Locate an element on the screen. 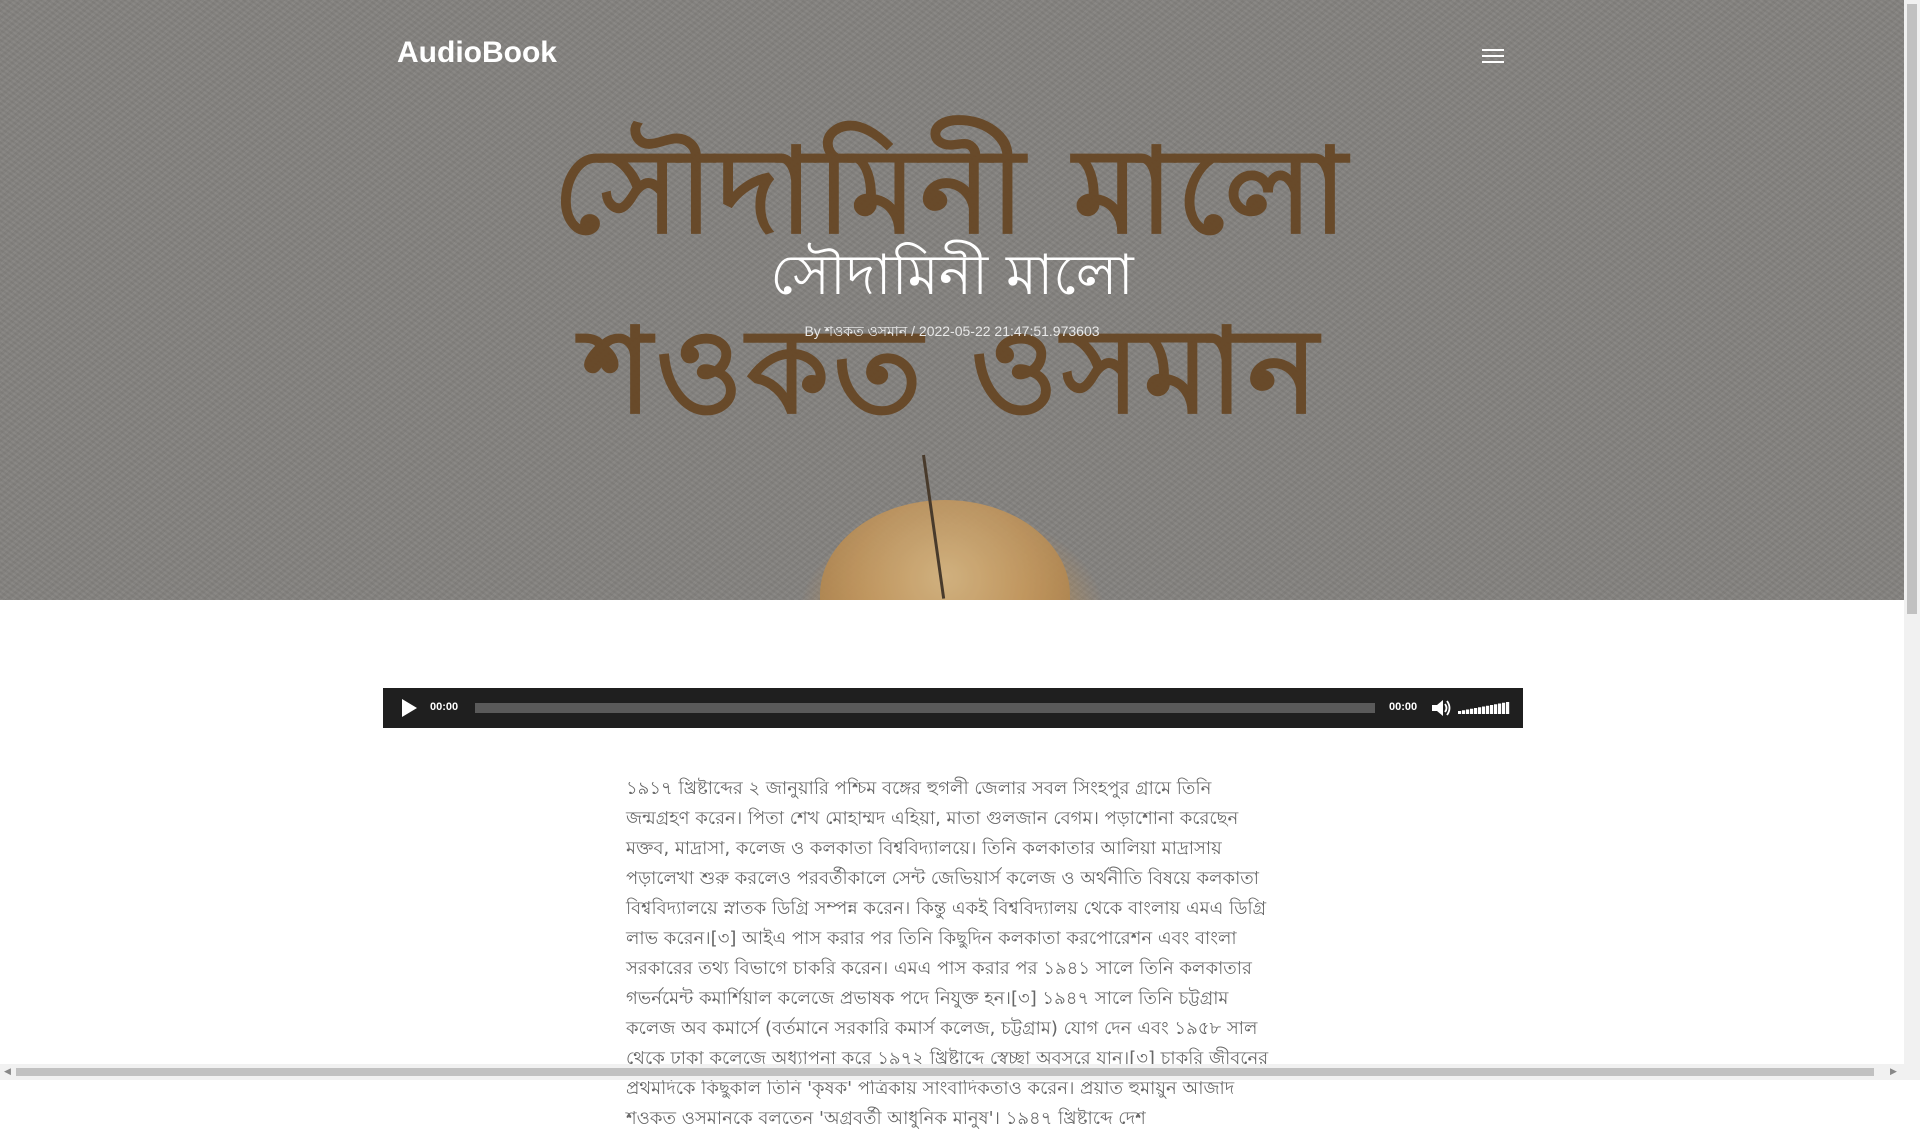  meta-by: By is located at coordinates (812, 331).